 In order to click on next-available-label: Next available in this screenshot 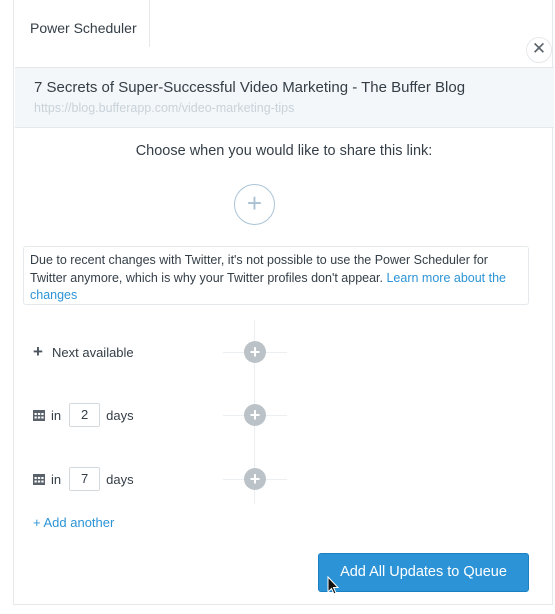, I will do `click(93, 352)`.